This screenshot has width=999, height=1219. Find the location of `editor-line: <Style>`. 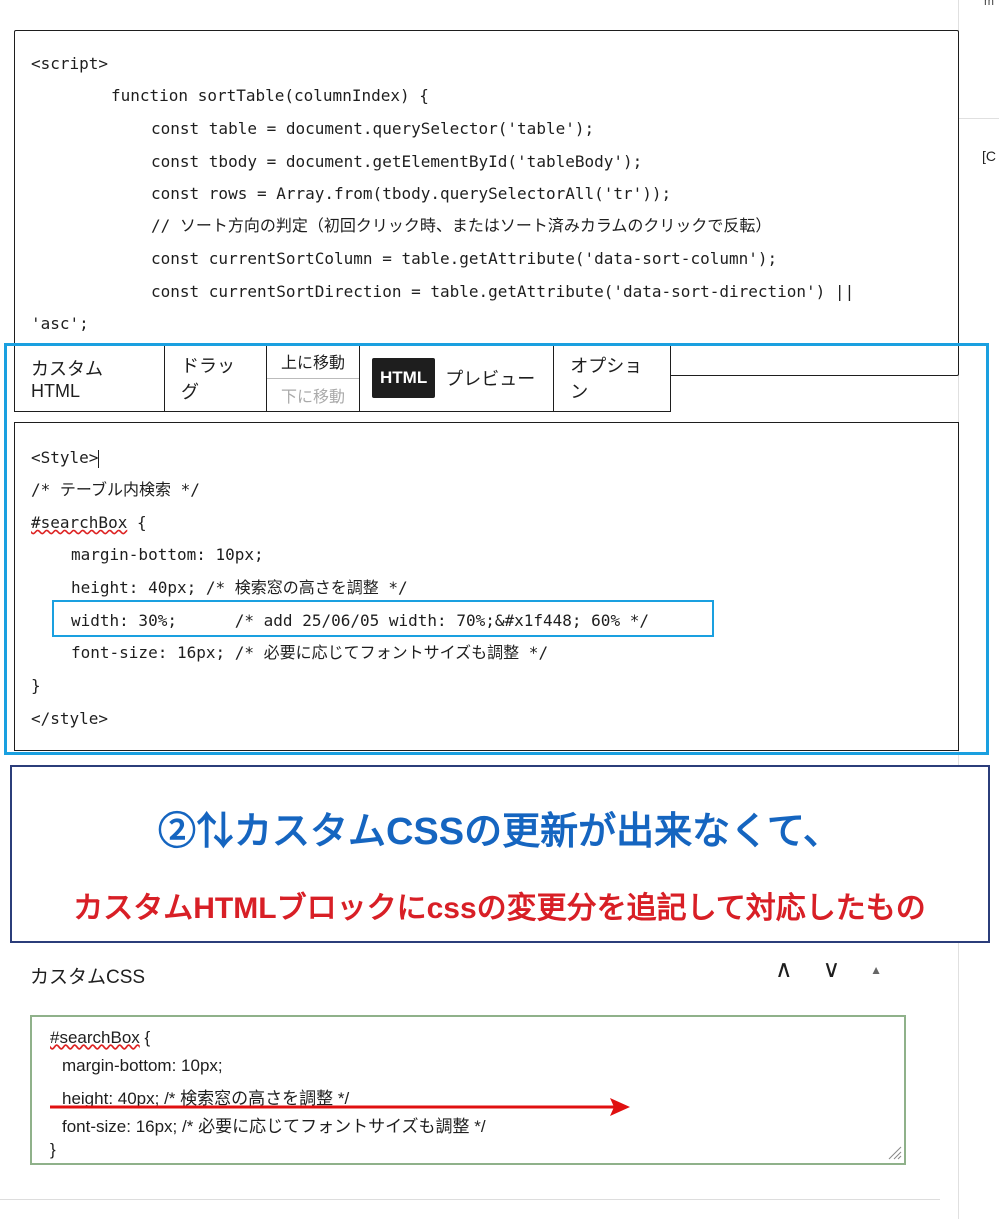

editor-line: <Style> is located at coordinates (65, 458).